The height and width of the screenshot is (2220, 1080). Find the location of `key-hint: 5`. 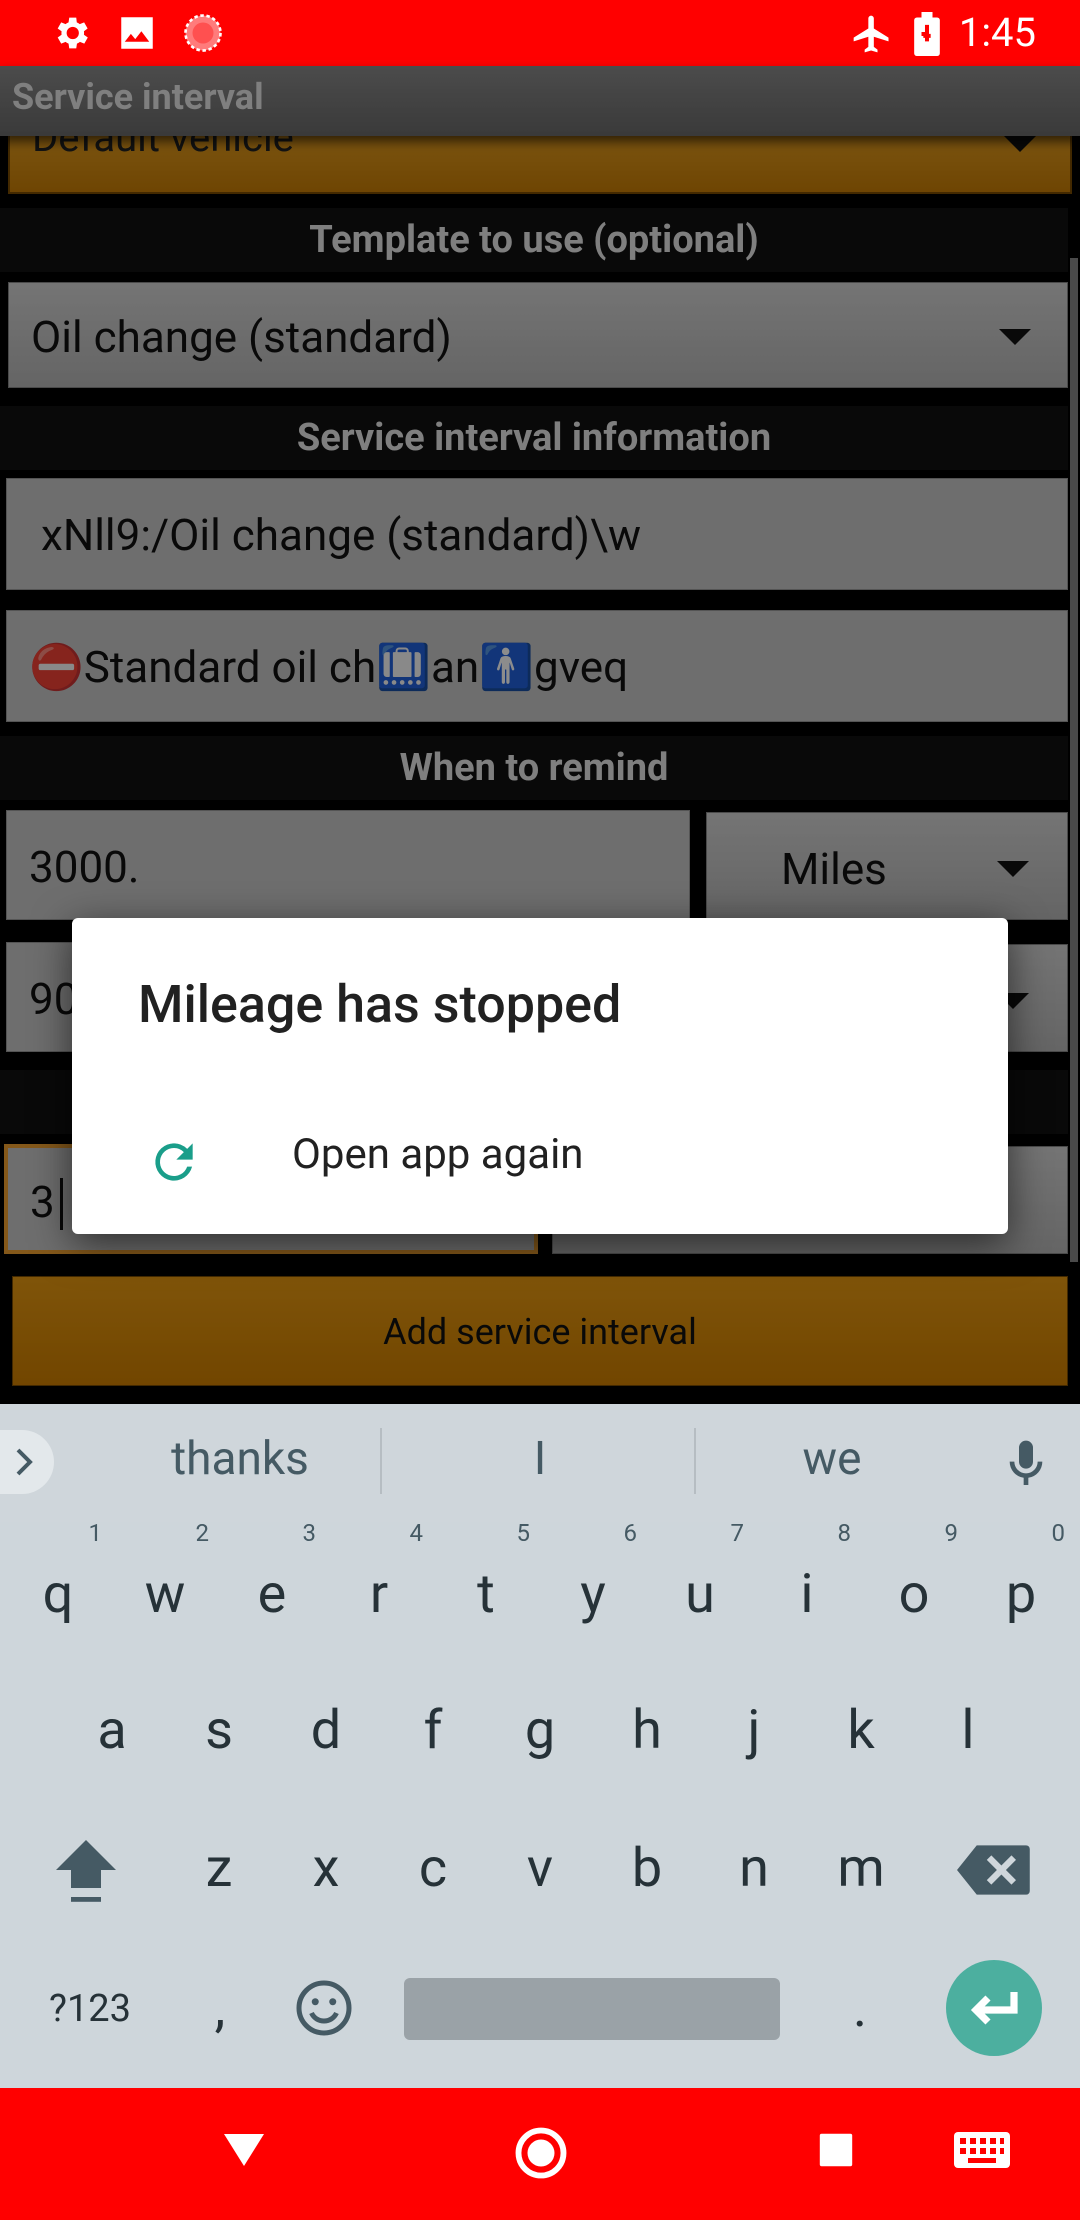

key-hint: 5 is located at coordinates (523, 1533).